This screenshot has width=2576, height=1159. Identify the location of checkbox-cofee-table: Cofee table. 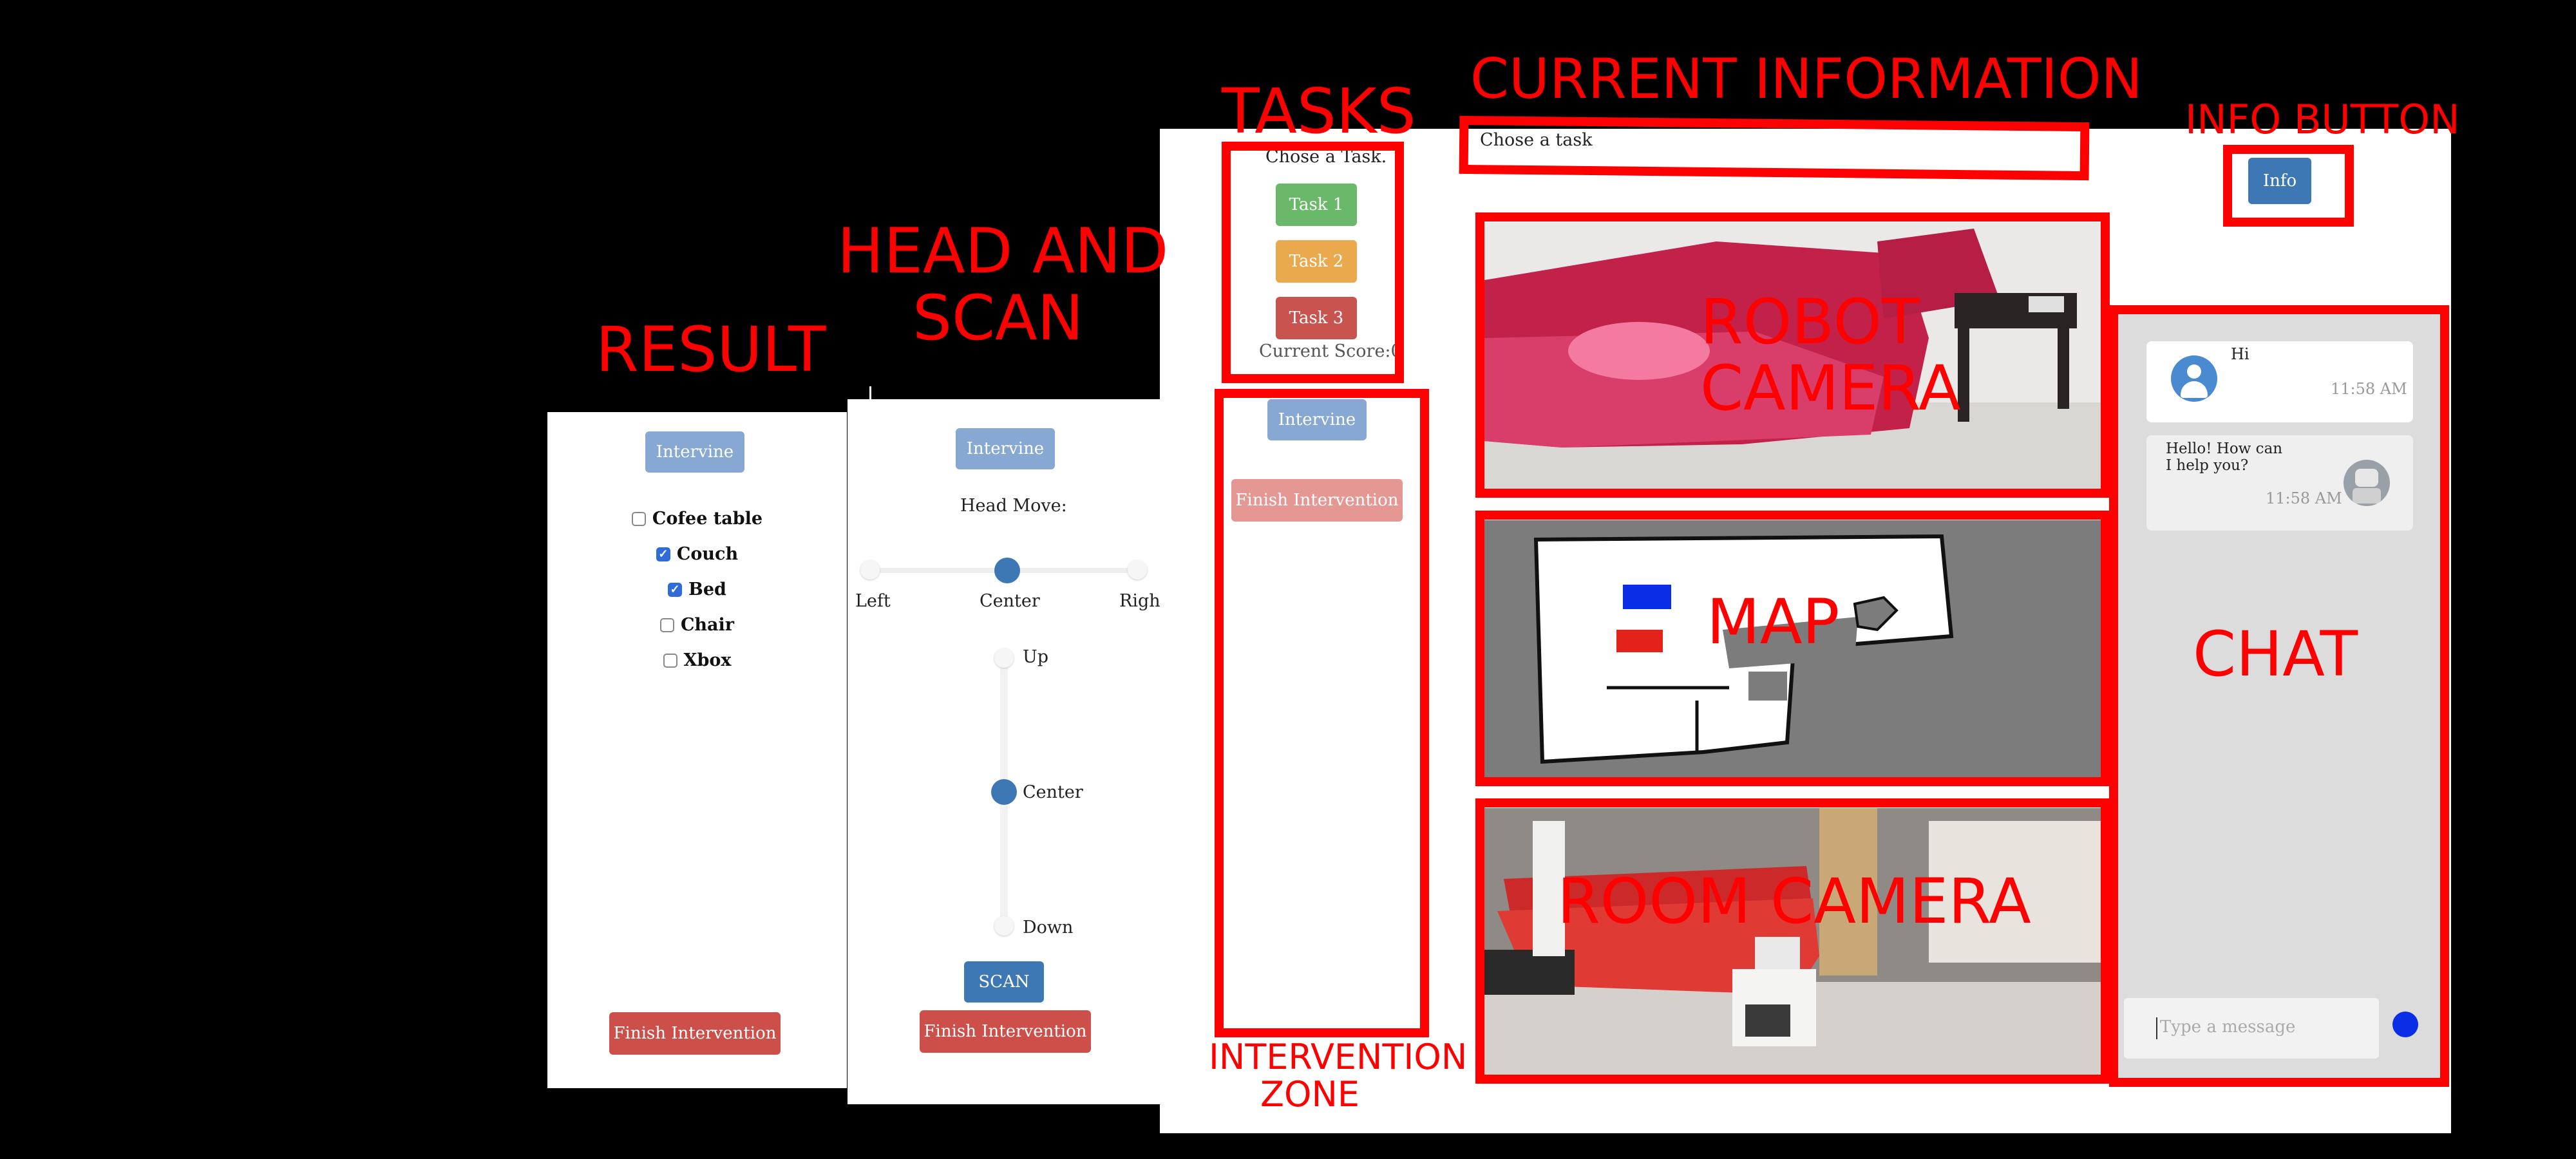
(696, 519).